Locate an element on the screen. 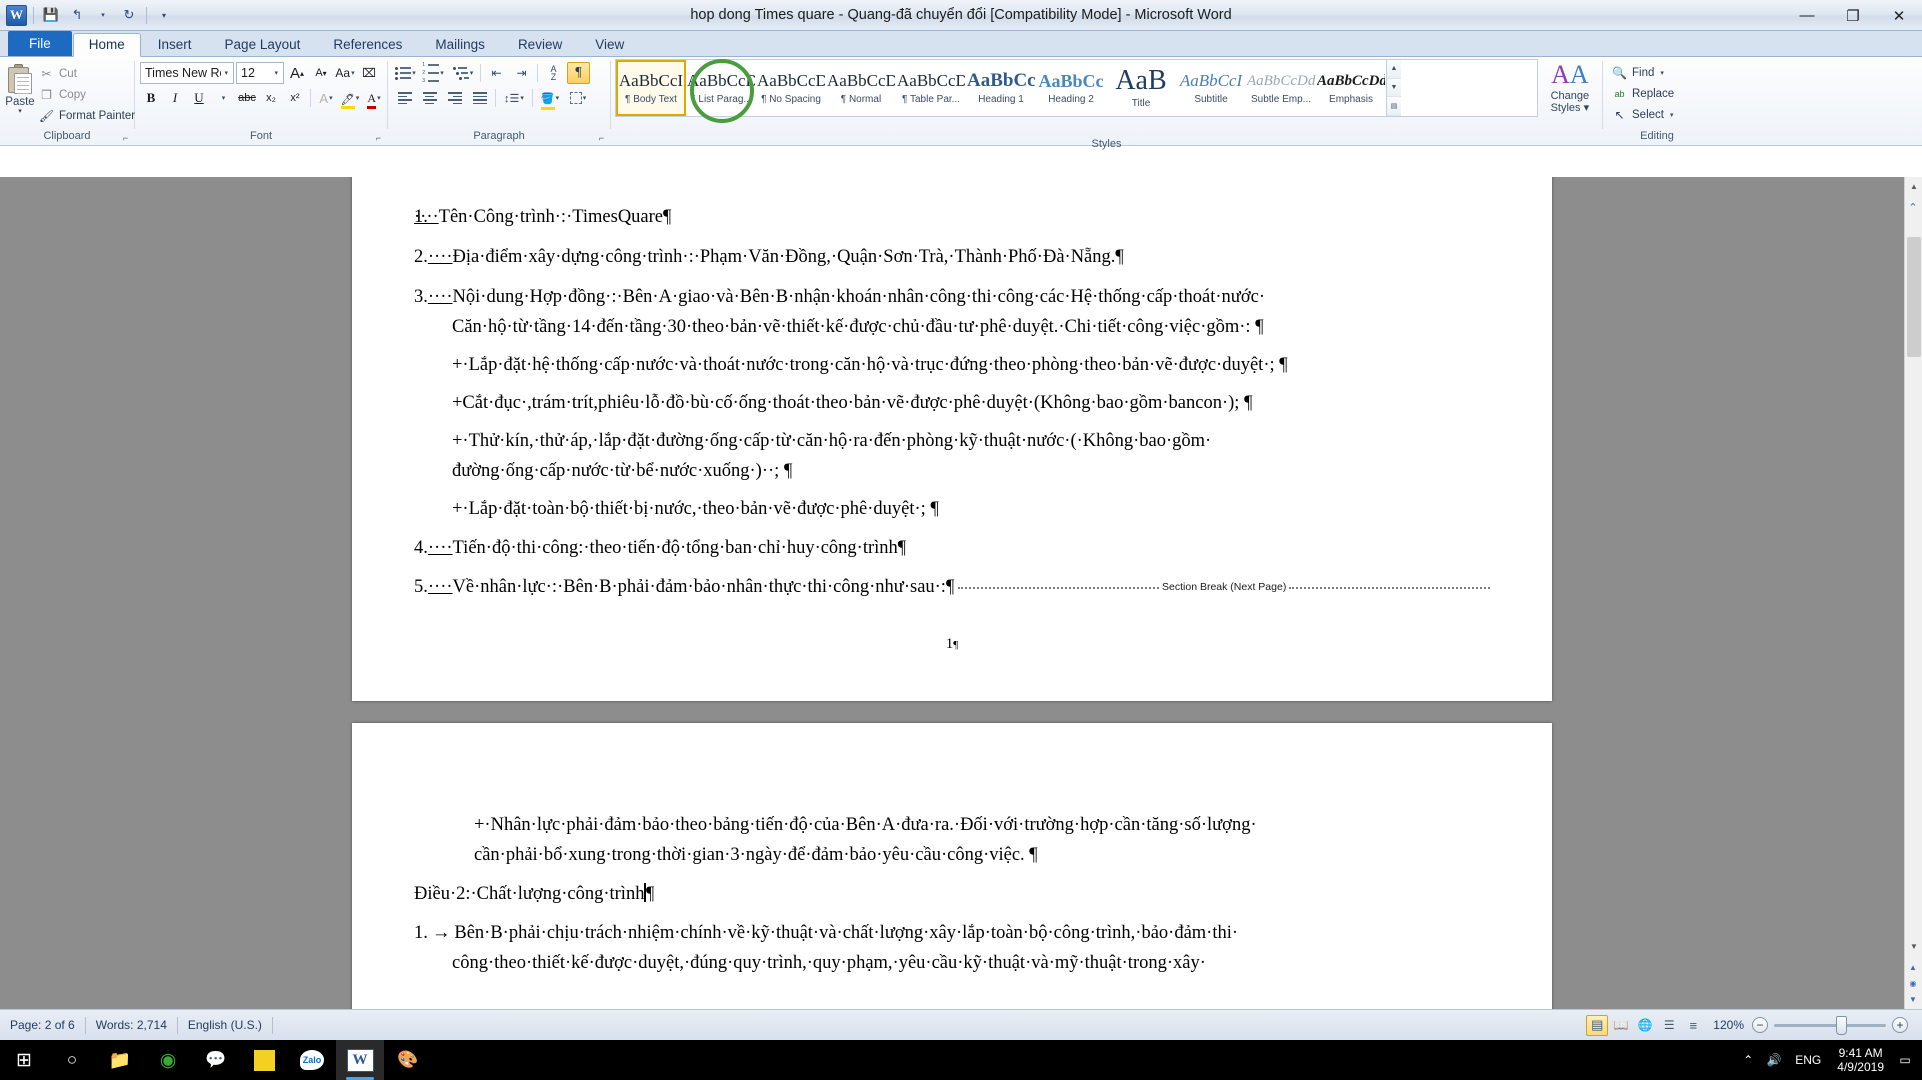 This screenshot has height=1080, width=1922. tab-home: Home is located at coordinates (106, 44).